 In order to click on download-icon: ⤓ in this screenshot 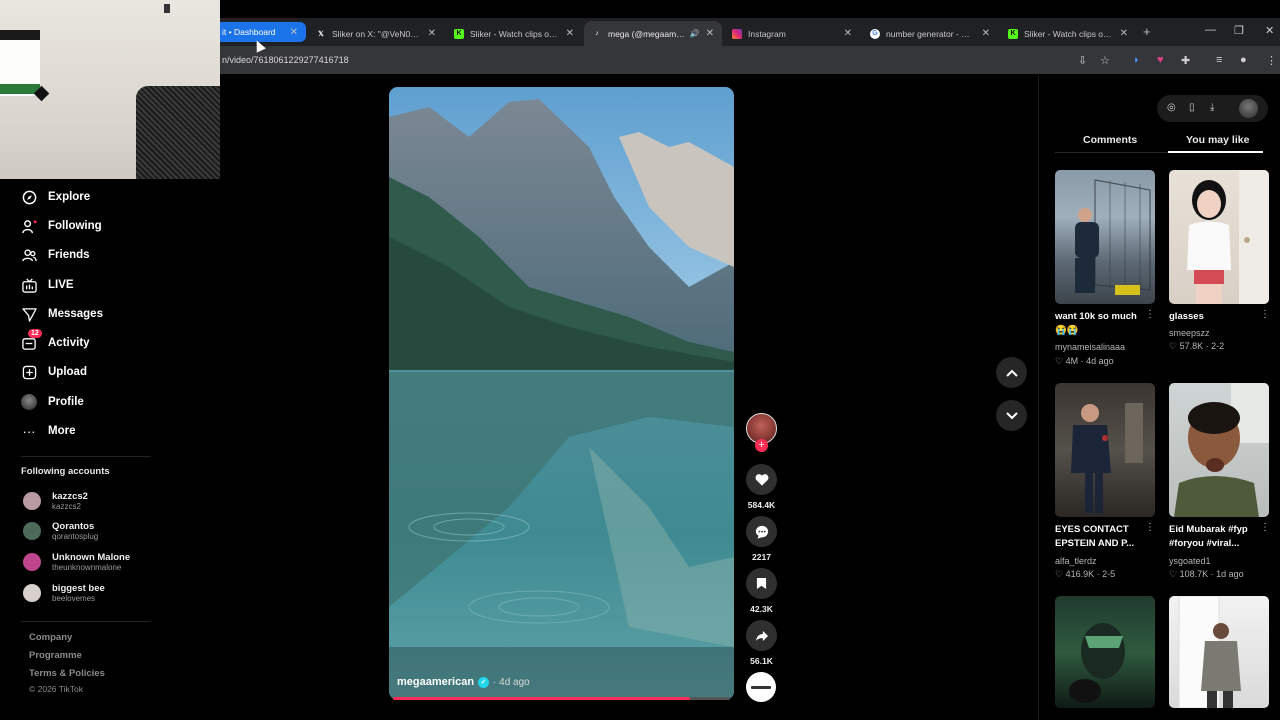, I will do `click(1212, 107)`.